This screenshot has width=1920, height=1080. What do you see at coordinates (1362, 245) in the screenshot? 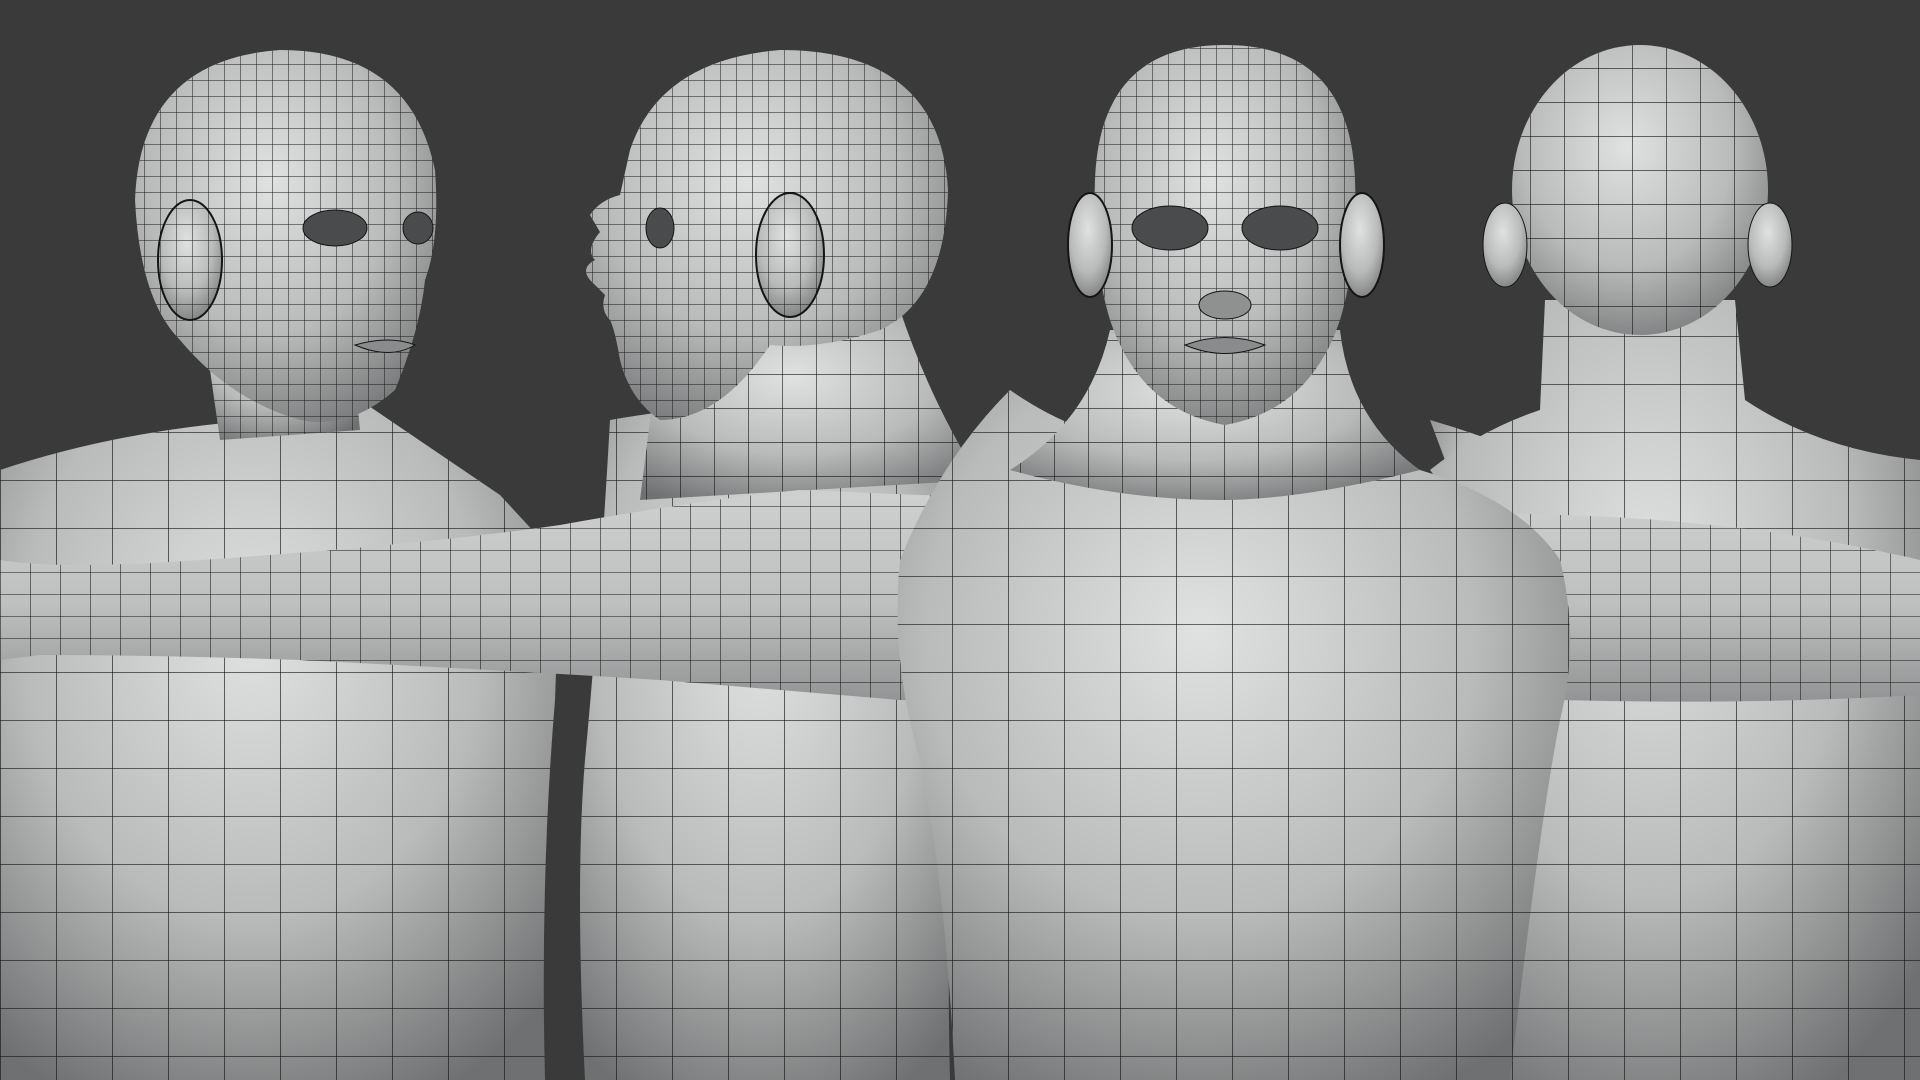
I see `front-view-right-ear` at bounding box center [1362, 245].